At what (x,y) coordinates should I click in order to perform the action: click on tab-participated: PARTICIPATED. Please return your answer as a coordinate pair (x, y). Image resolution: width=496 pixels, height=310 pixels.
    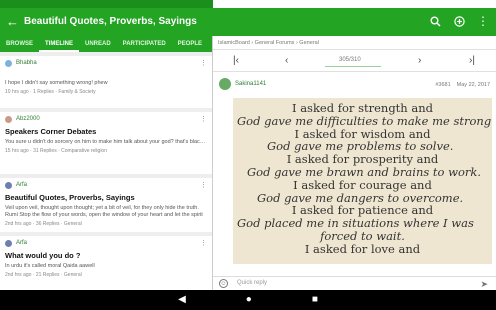
    Looking at the image, I should click on (144, 44).